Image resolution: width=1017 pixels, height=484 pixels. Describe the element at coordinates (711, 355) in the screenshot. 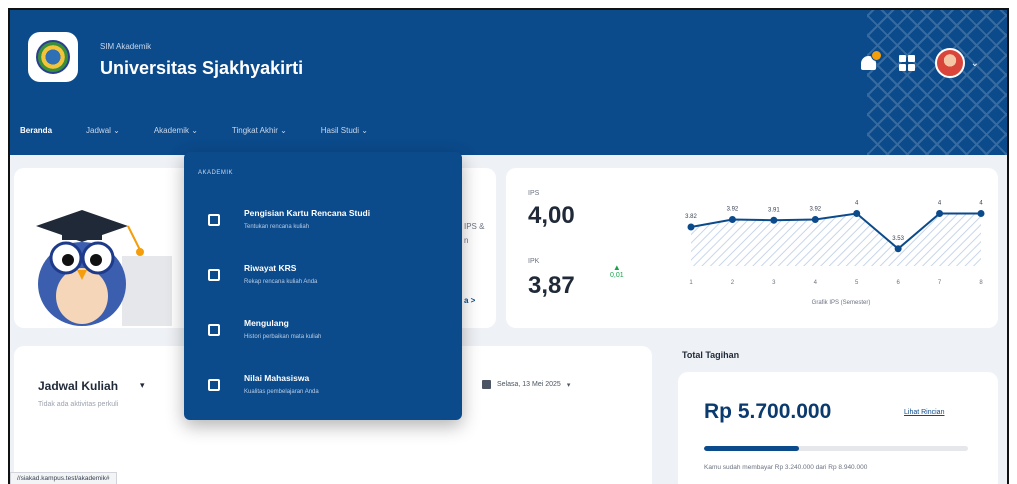

I see `tagihan-label: Total Tagihan` at that location.